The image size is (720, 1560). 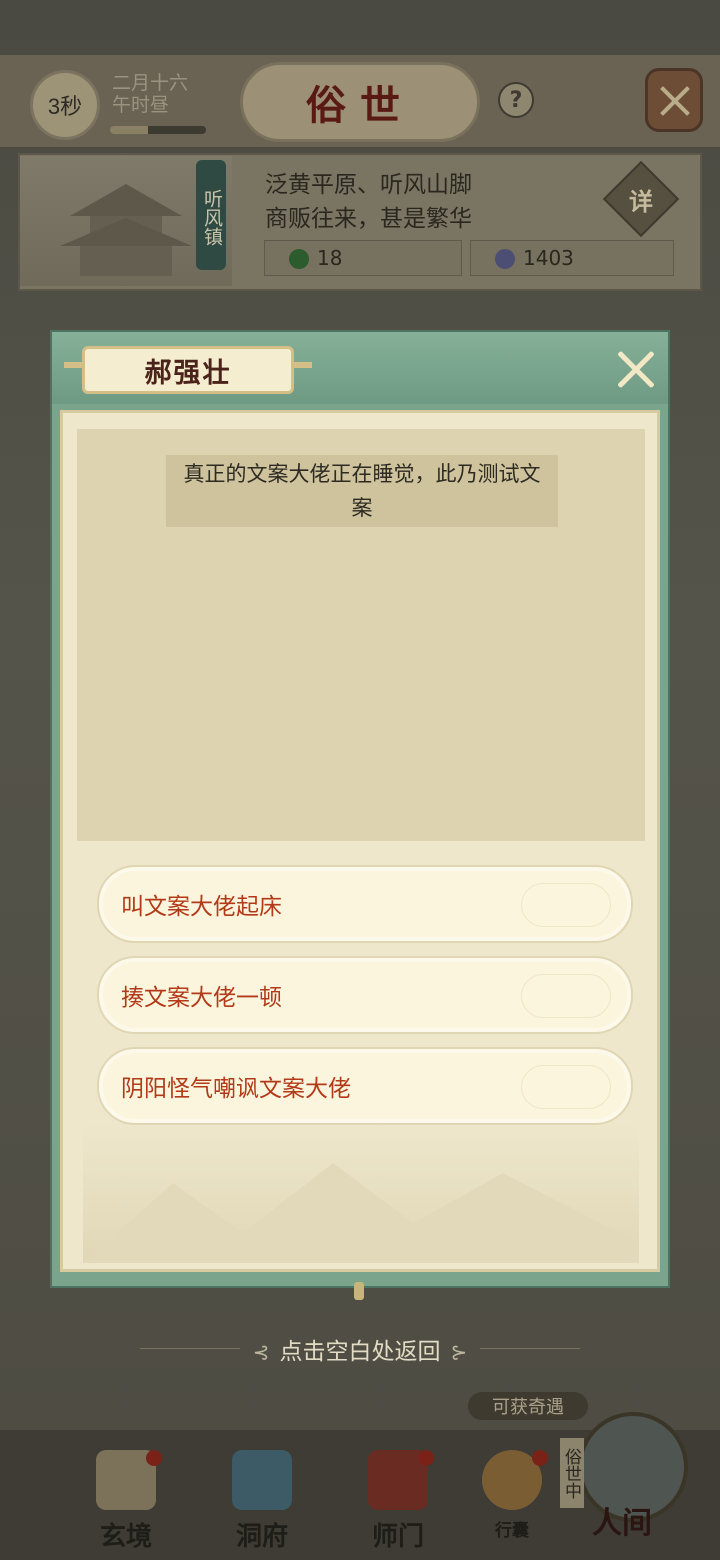 What do you see at coordinates (330, 258) in the screenshot?
I see `jade-amount: 18` at bounding box center [330, 258].